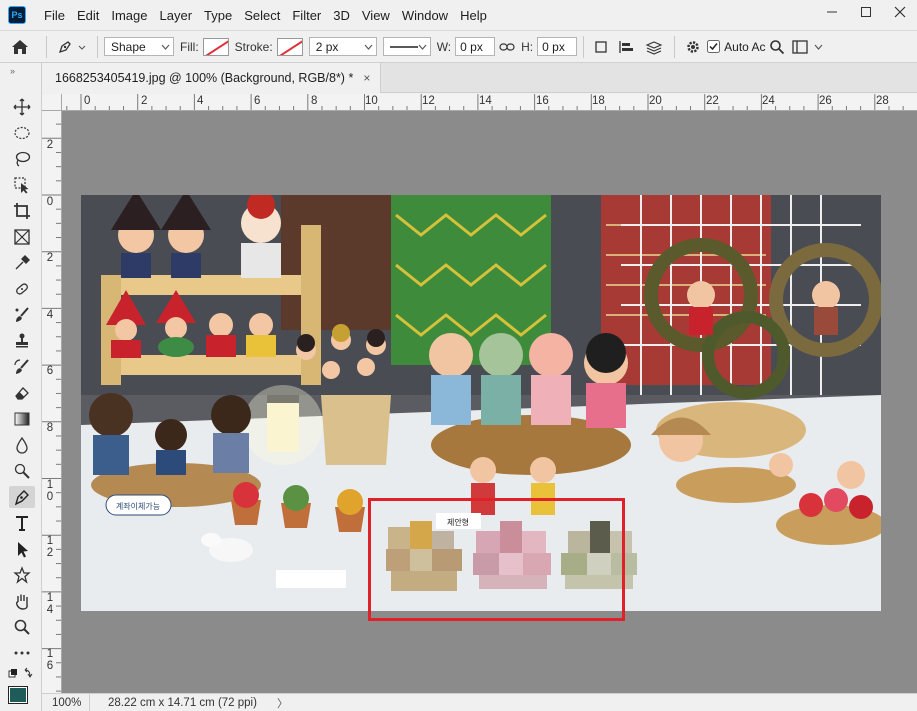 This screenshot has width=917, height=711. What do you see at coordinates (215, 46) in the screenshot?
I see `fill-swatch` at bounding box center [215, 46].